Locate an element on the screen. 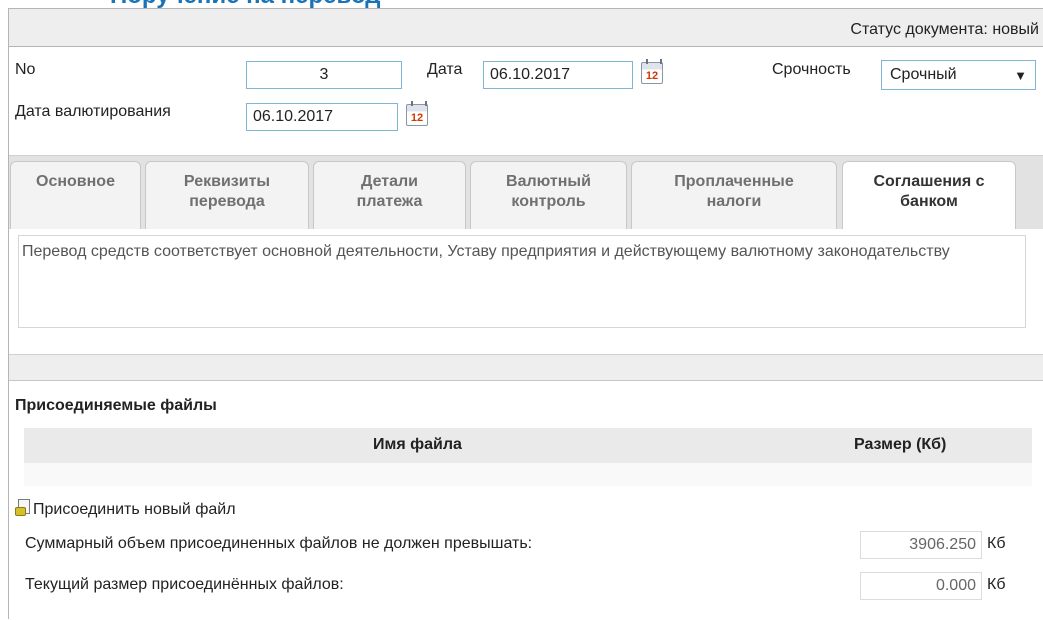 The height and width of the screenshot is (620, 1043). tab-bank-agreements: Соглашения с банком is located at coordinates (929, 196).